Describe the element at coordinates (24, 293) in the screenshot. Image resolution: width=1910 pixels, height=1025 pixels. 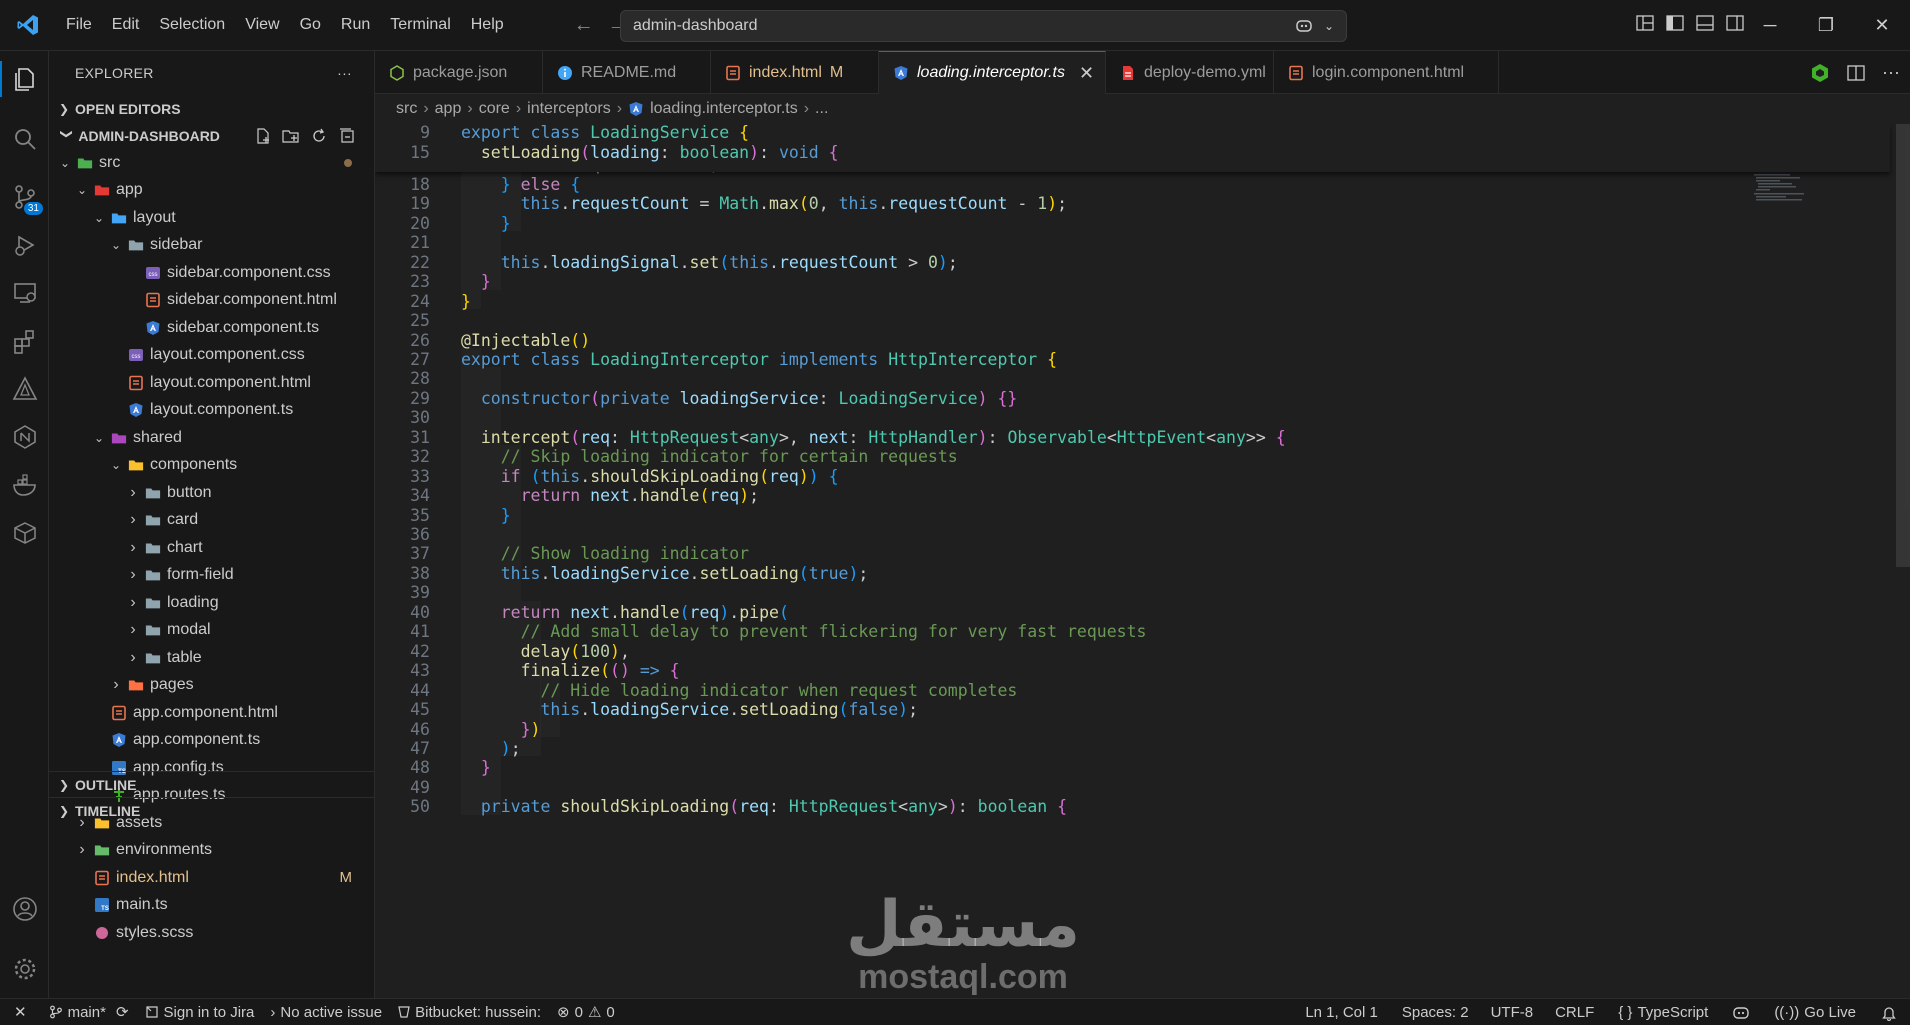
I see `remote-explorer-icon` at that location.